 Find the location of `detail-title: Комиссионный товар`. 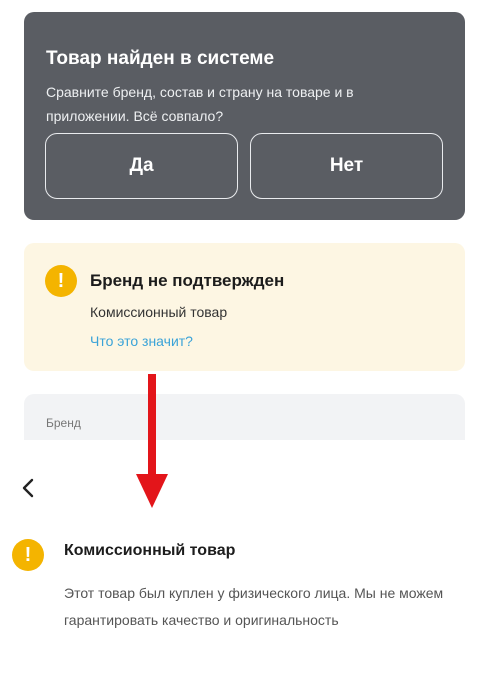

detail-title: Комиссионный товар is located at coordinates (150, 550).